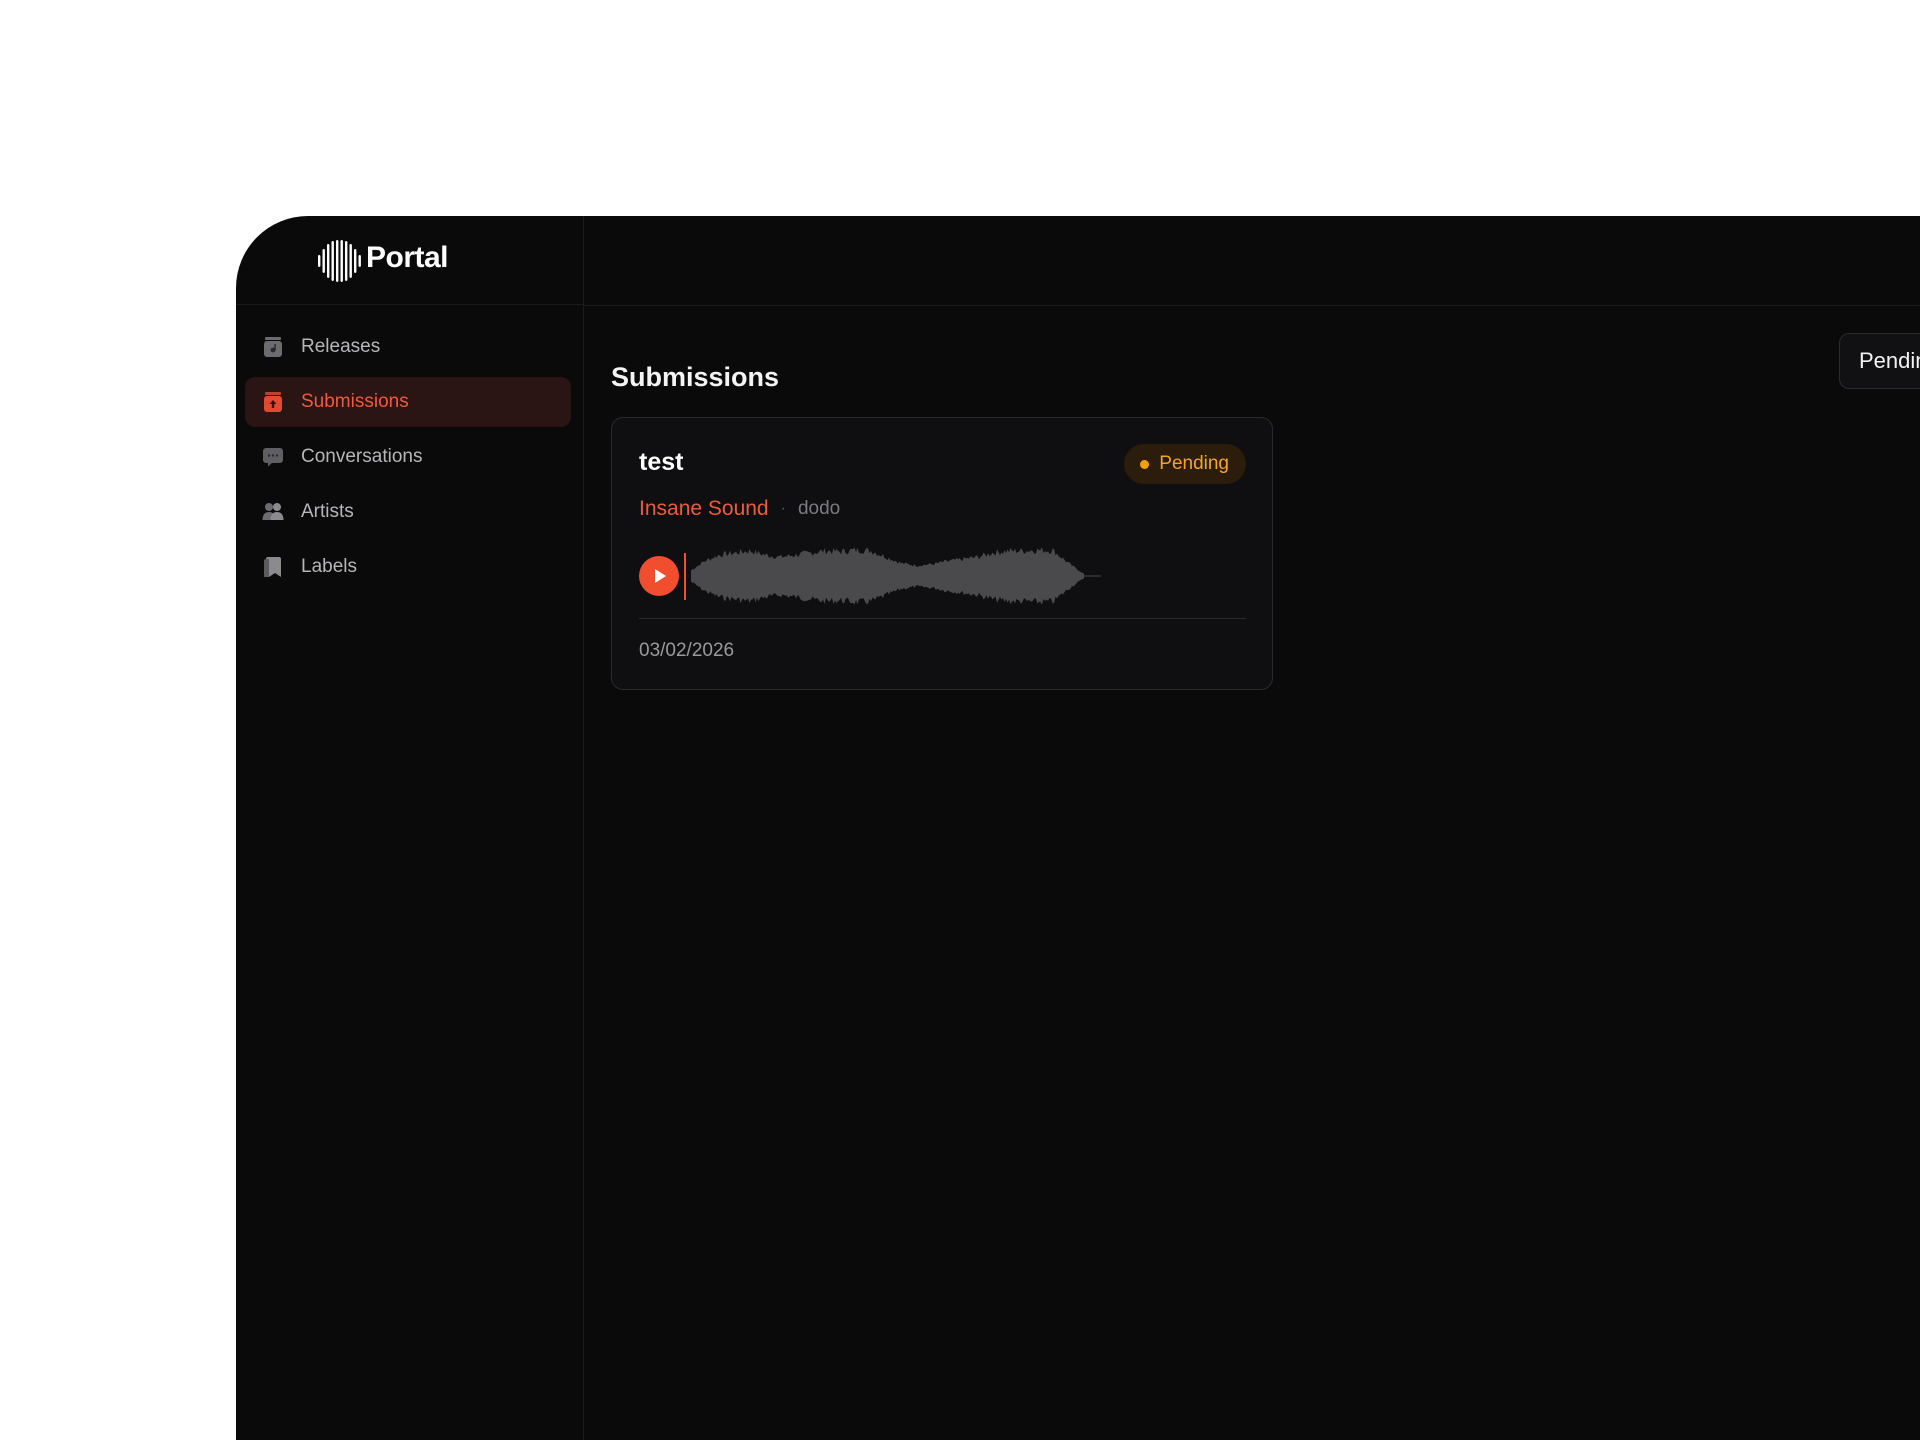 This screenshot has height=1440, width=1920. What do you see at coordinates (273, 347) in the screenshot?
I see `release-disc-icon` at bounding box center [273, 347].